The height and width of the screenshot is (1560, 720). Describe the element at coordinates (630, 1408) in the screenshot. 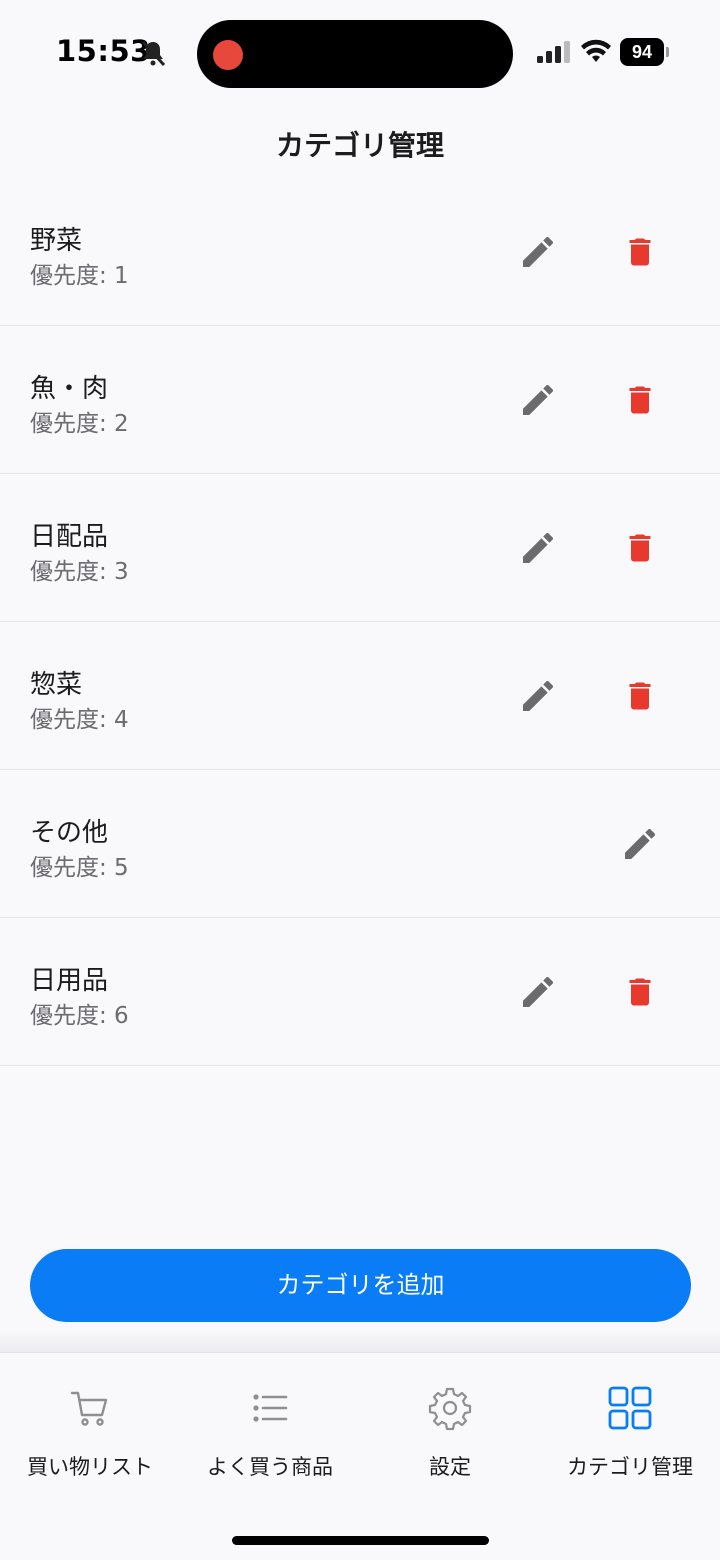

I see `grid-icon` at that location.